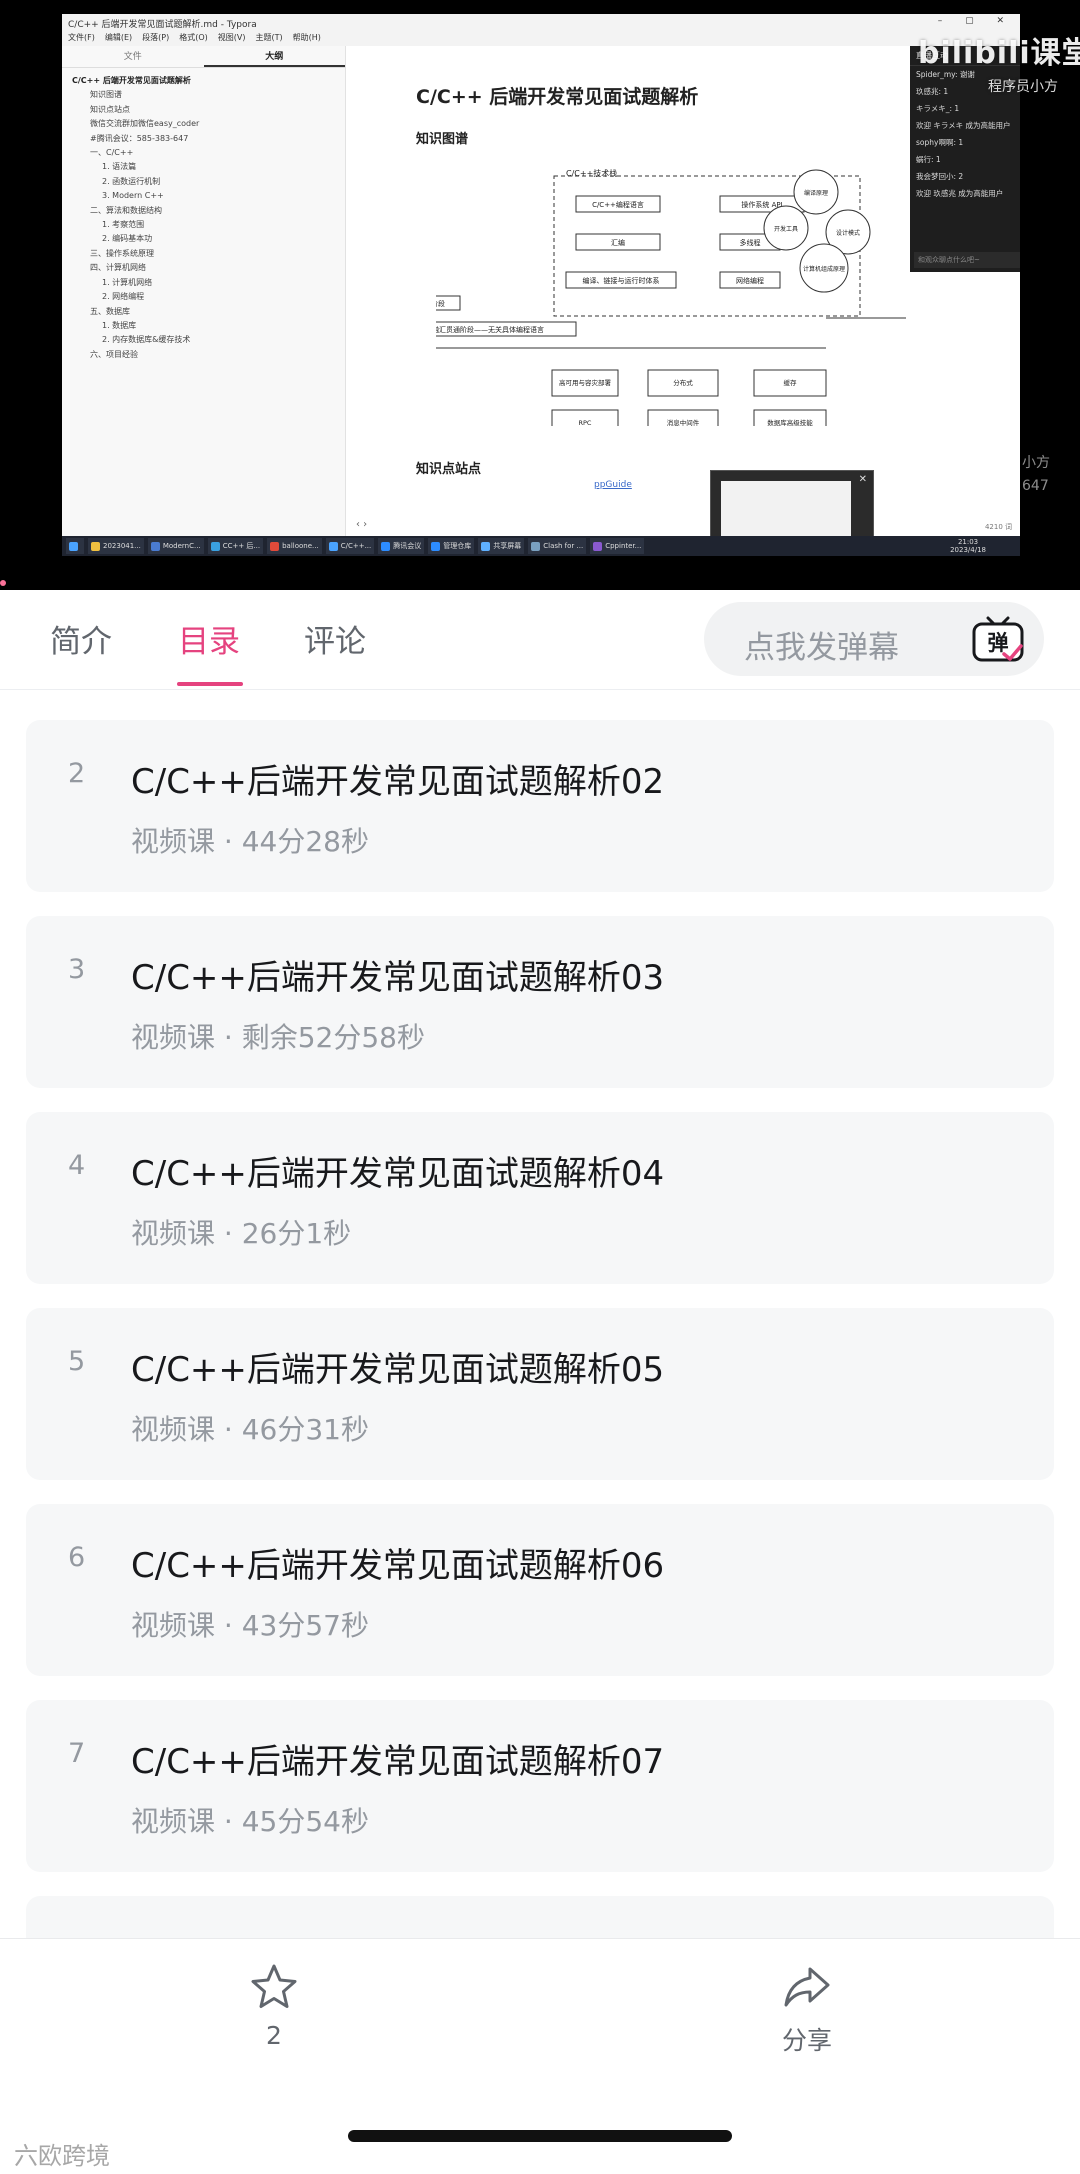  Describe the element at coordinates (81, 638) in the screenshot. I see `tab-intro: 简介` at that location.